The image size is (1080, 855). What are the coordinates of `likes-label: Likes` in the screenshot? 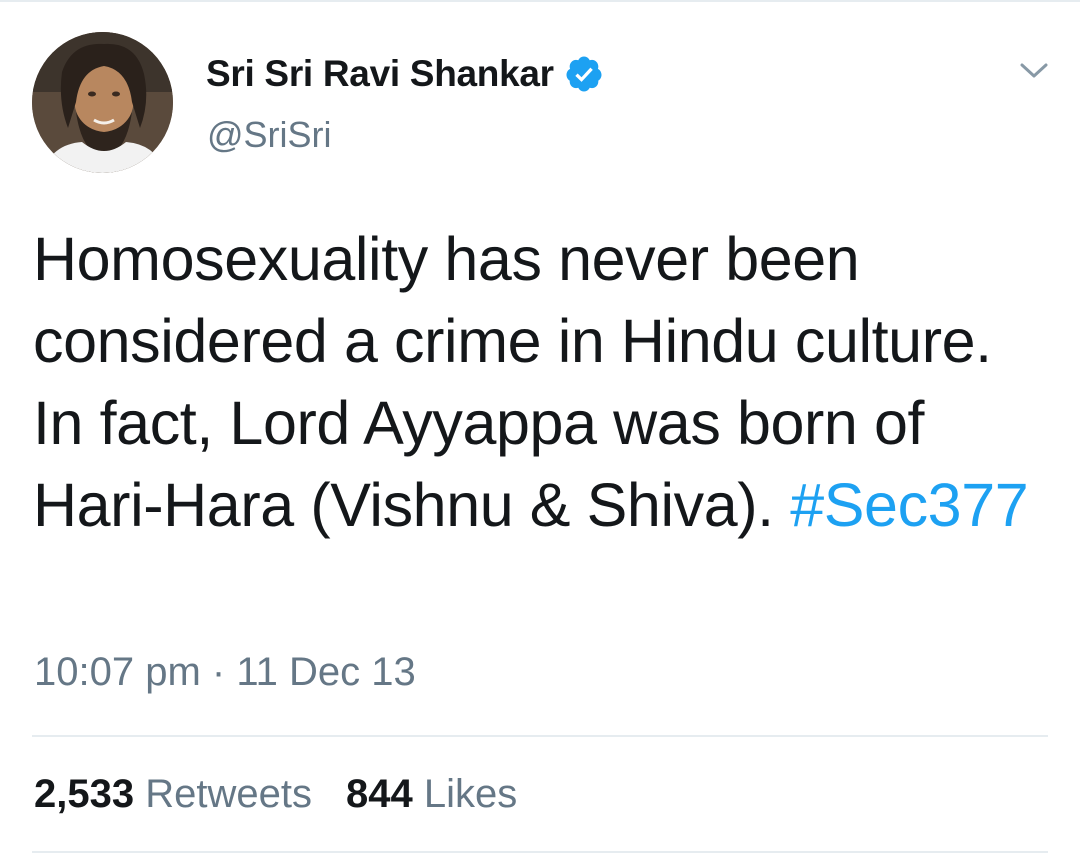 It's located at (470, 794).